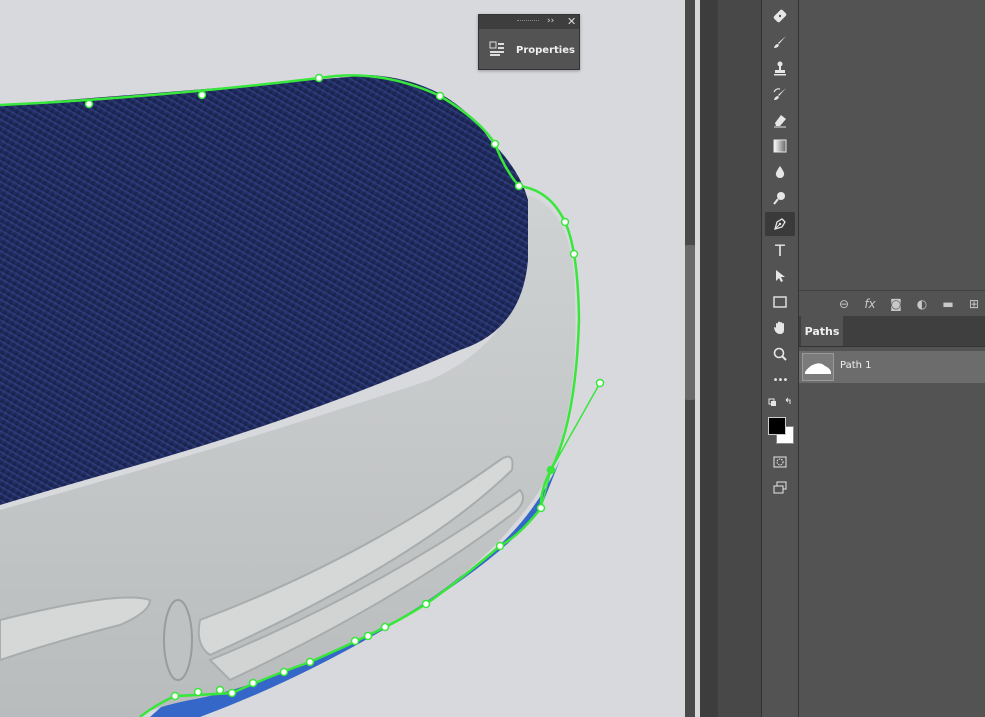  I want to click on properties-panel: ›› ✕ Properties, so click(529, 42).